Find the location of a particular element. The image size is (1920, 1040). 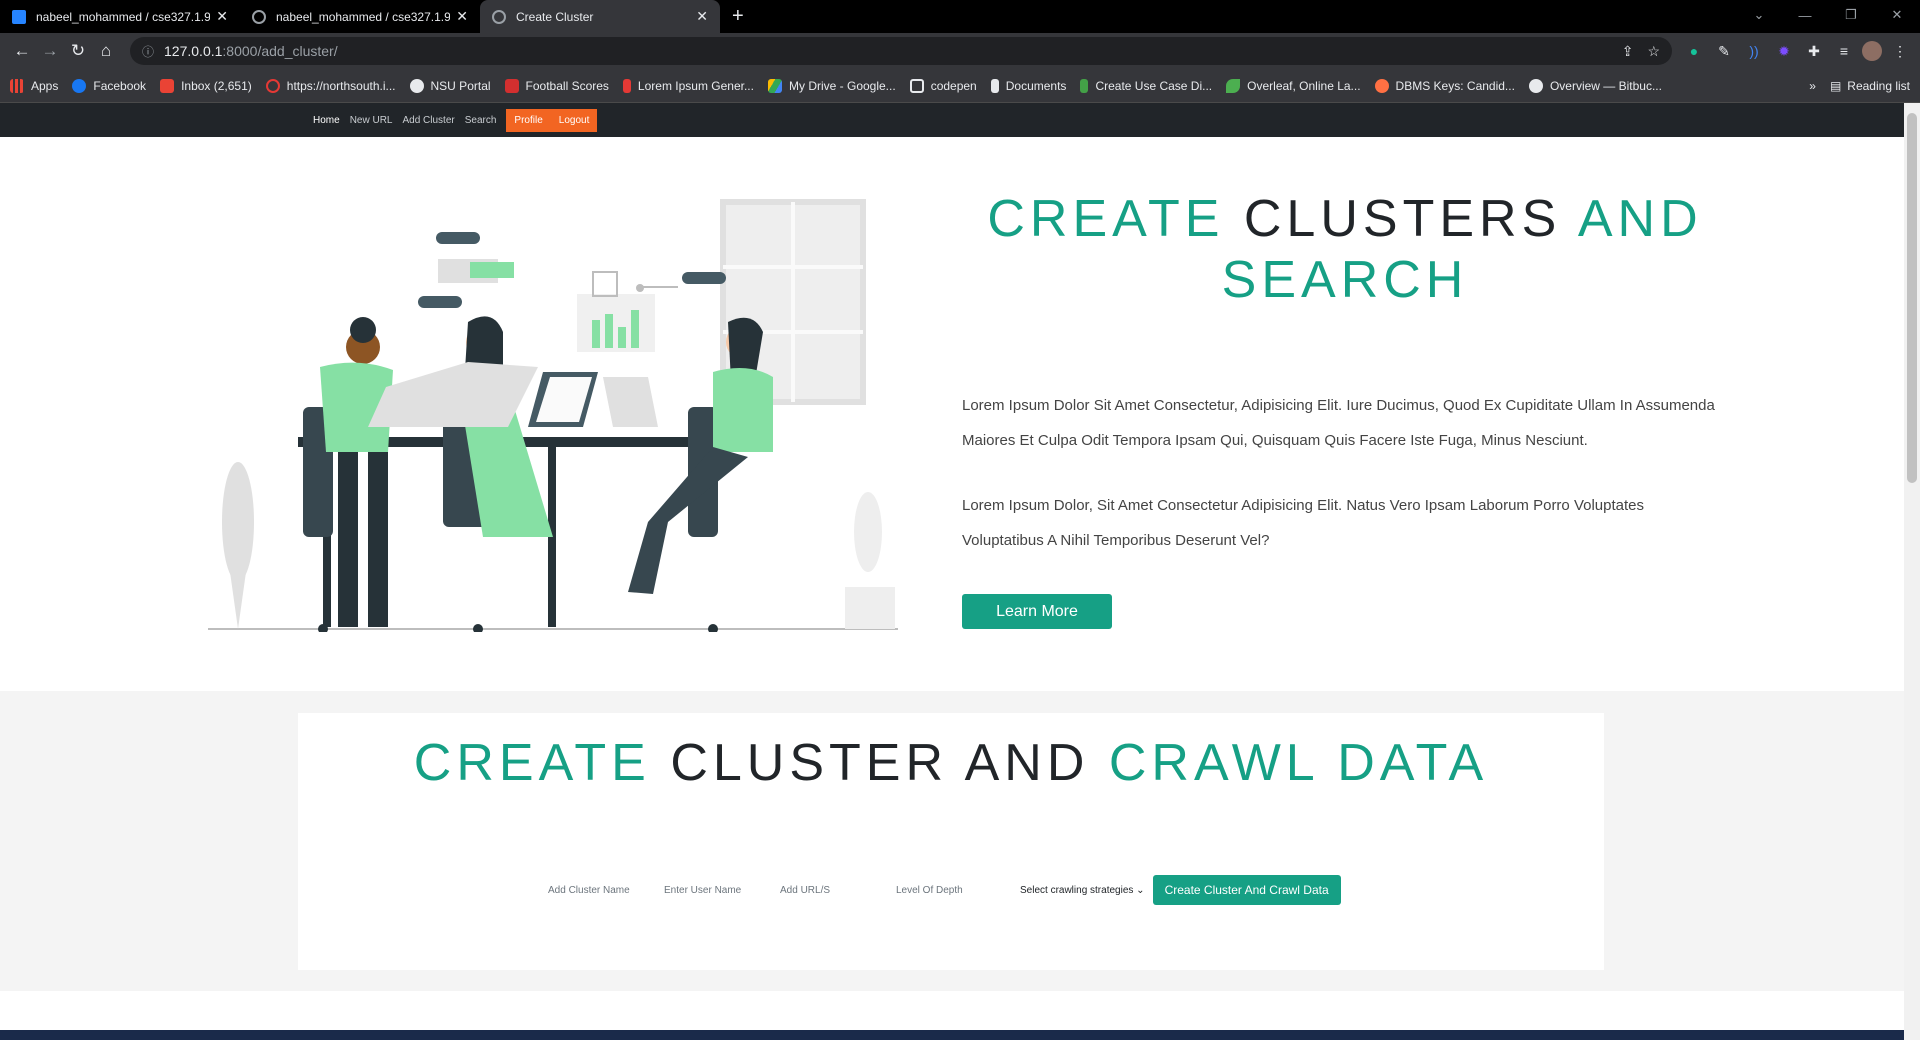

document-icon is located at coordinates (994, 85).